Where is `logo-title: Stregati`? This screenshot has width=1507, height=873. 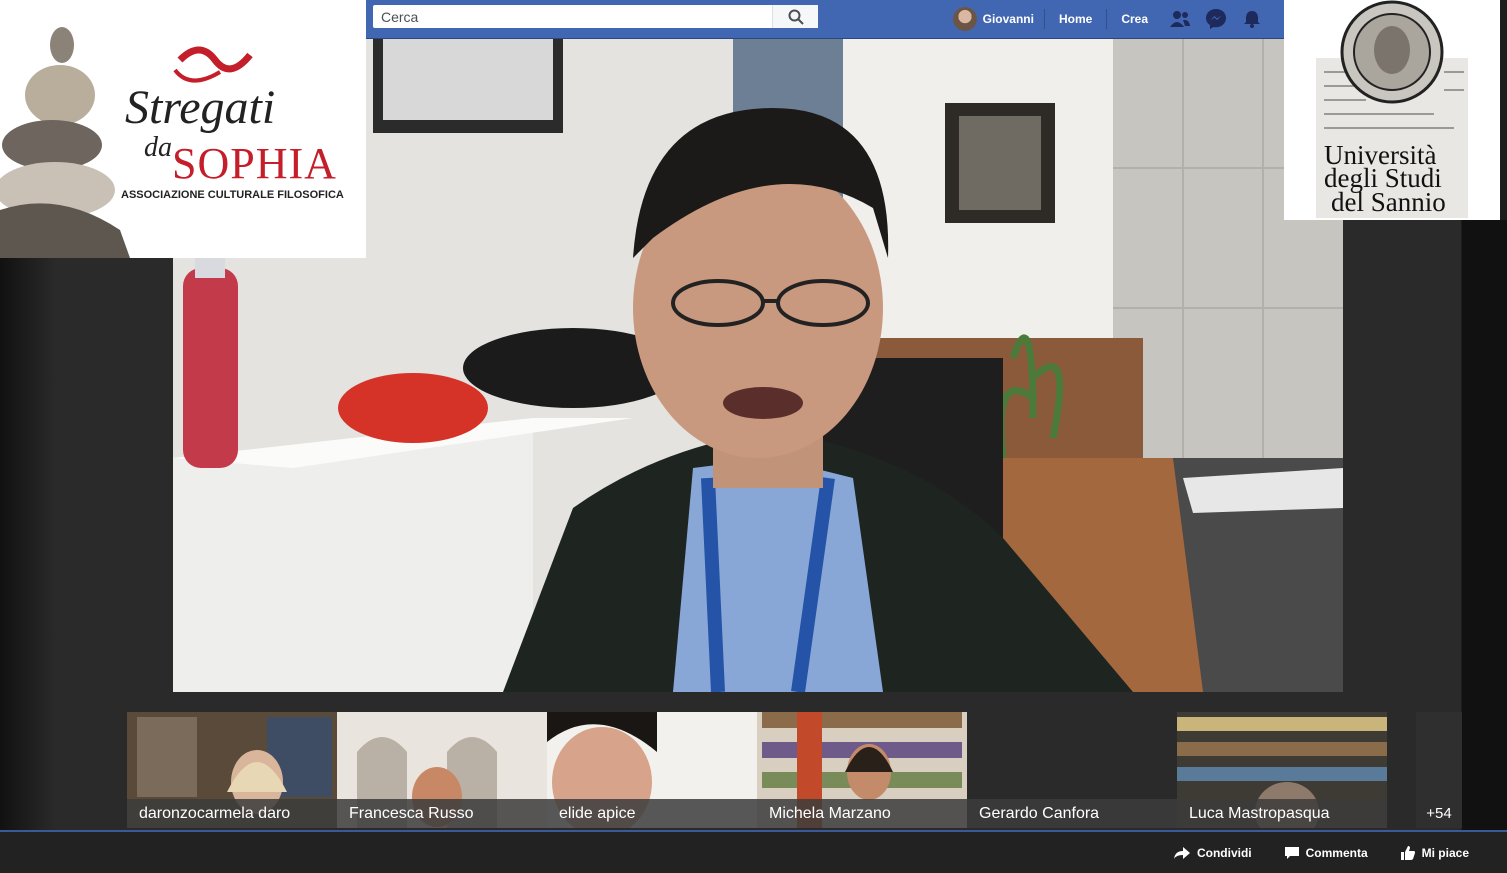 logo-title: Stregati is located at coordinates (200, 107).